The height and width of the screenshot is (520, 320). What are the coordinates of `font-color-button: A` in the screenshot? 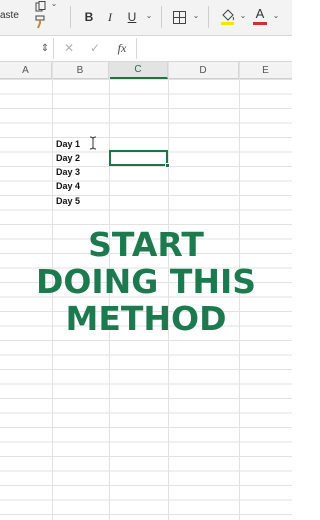 It's located at (260, 16).